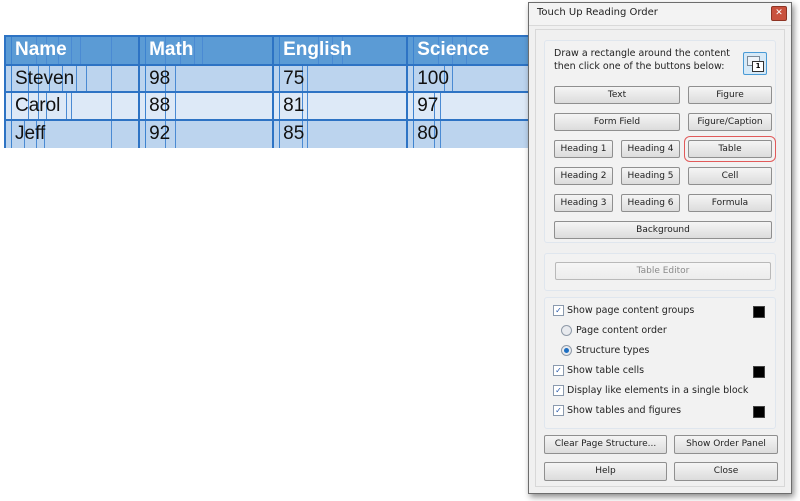  I want to click on table-row: Jeff 92 85 80, so click(274, 133).